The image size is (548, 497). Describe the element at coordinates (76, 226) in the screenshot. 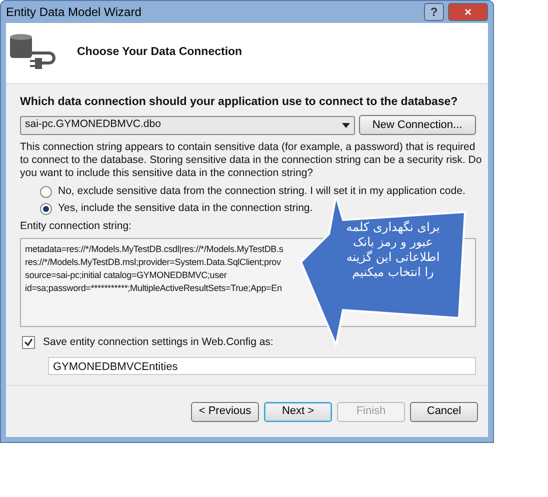

I see `field-label: Entity connection string:` at that location.